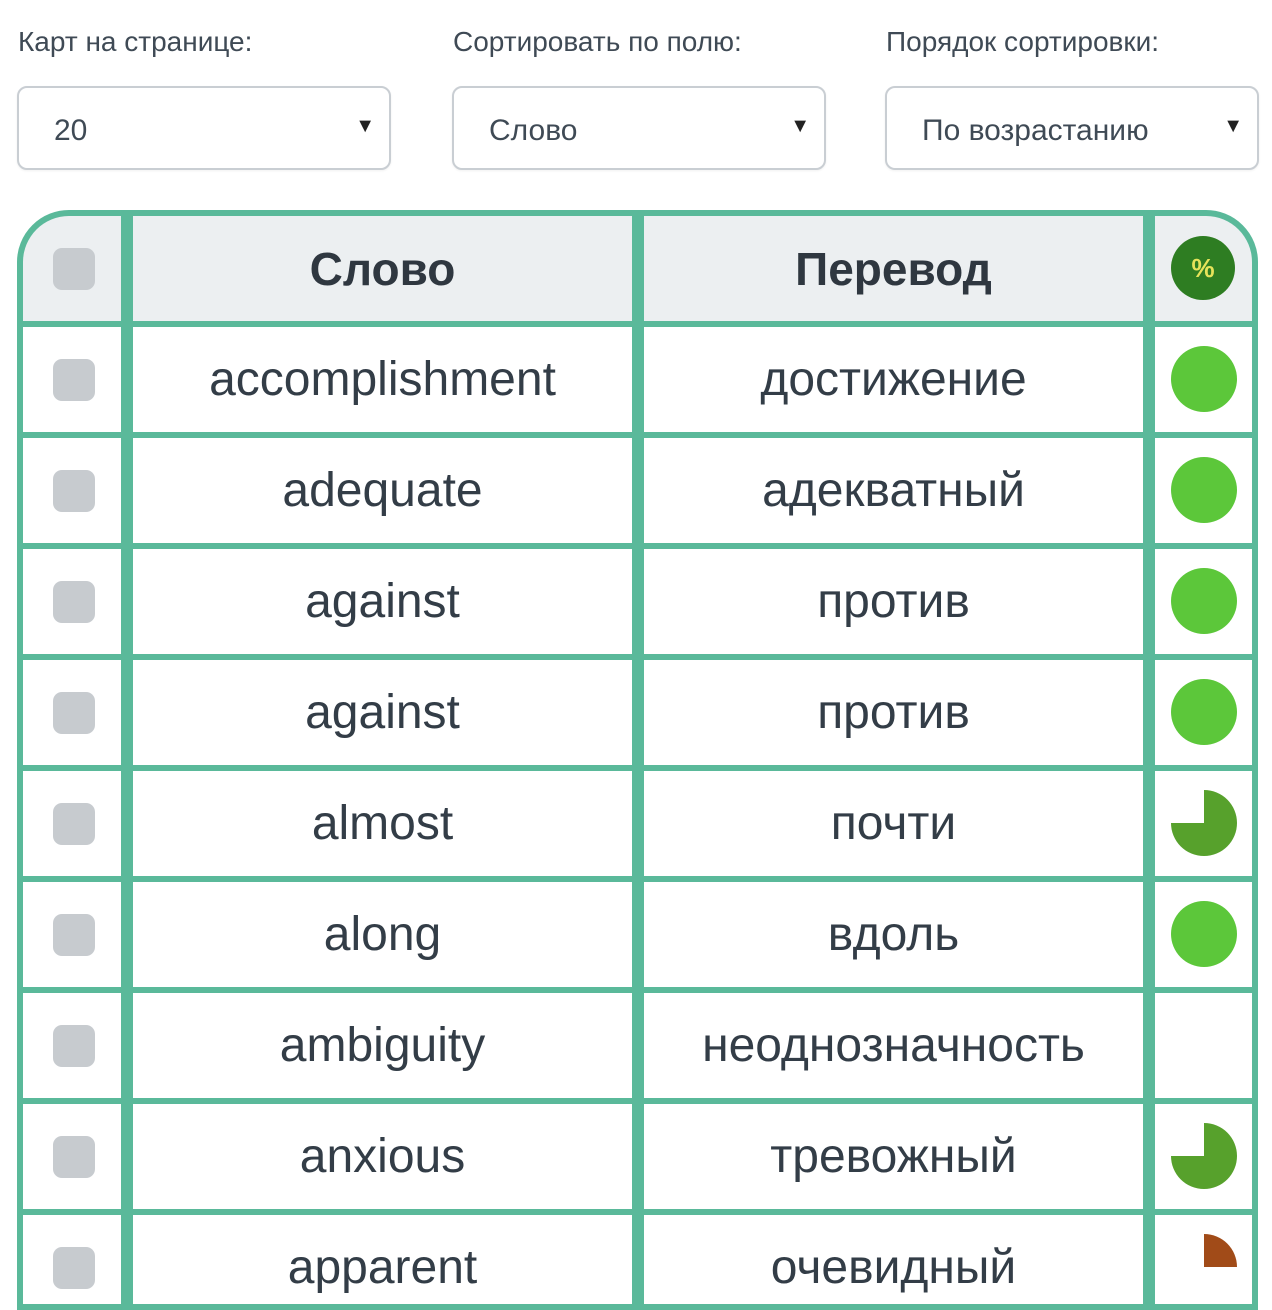 The height and width of the screenshot is (1310, 1272). I want to click on translation-text: вдоль, so click(893, 934).